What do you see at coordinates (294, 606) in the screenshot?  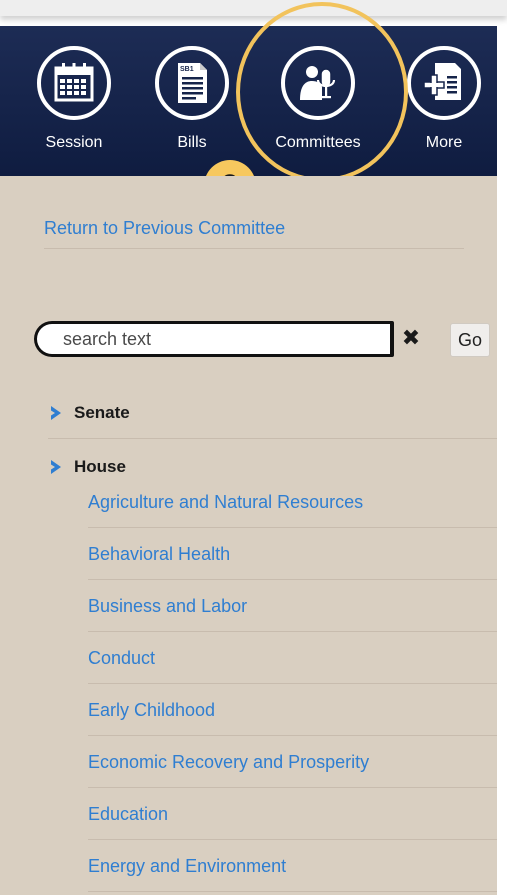 I see `committee-link: Business and Labor` at bounding box center [294, 606].